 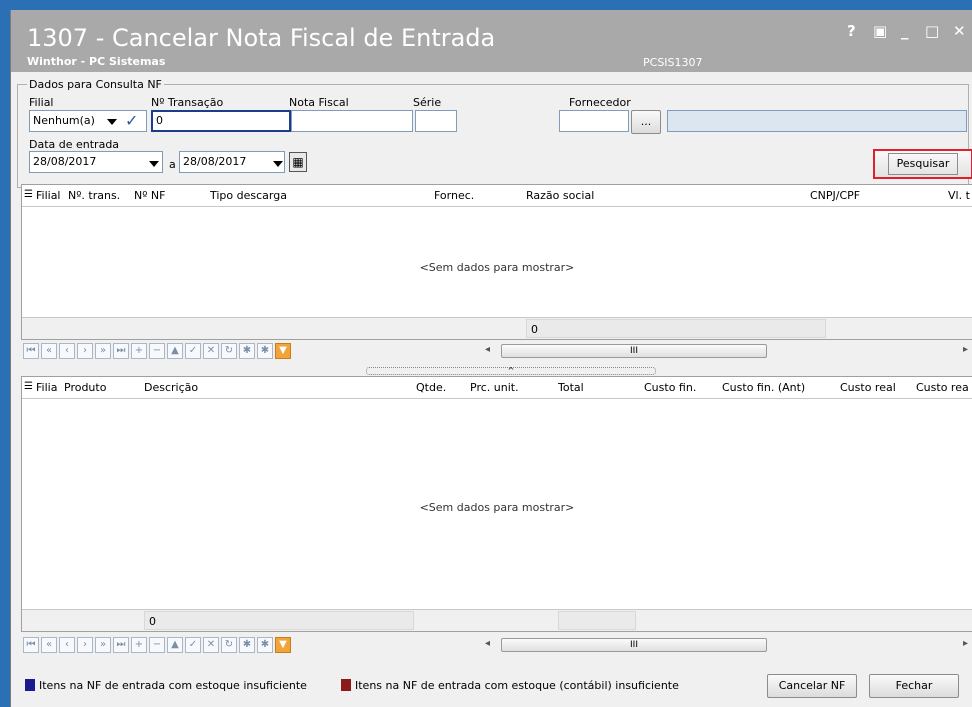 What do you see at coordinates (211, 645) in the screenshot?
I see `nav2-cancel-icon: ✕` at bounding box center [211, 645].